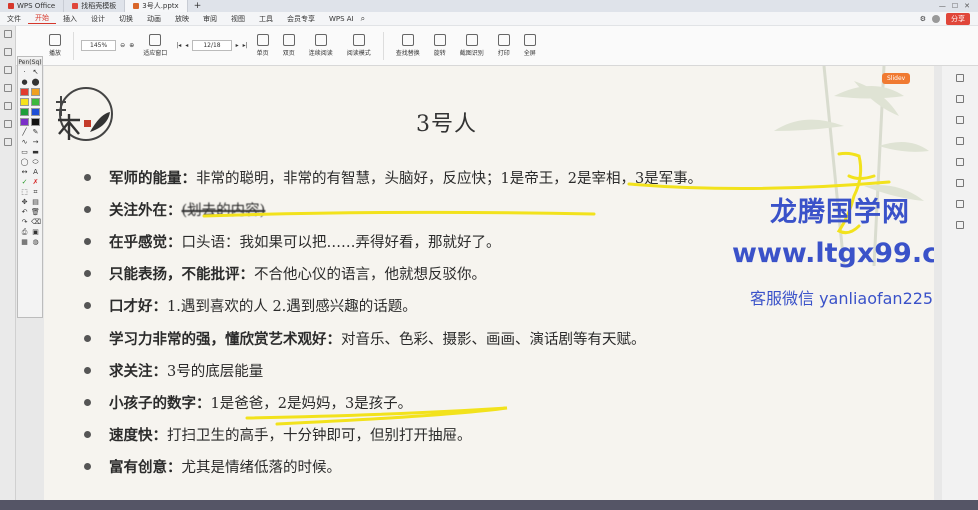 This screenshot has height=510, width=978. Describe the element at coordinates (960, 141) in the screenshot. I see `panel-comment-icon` at that location.